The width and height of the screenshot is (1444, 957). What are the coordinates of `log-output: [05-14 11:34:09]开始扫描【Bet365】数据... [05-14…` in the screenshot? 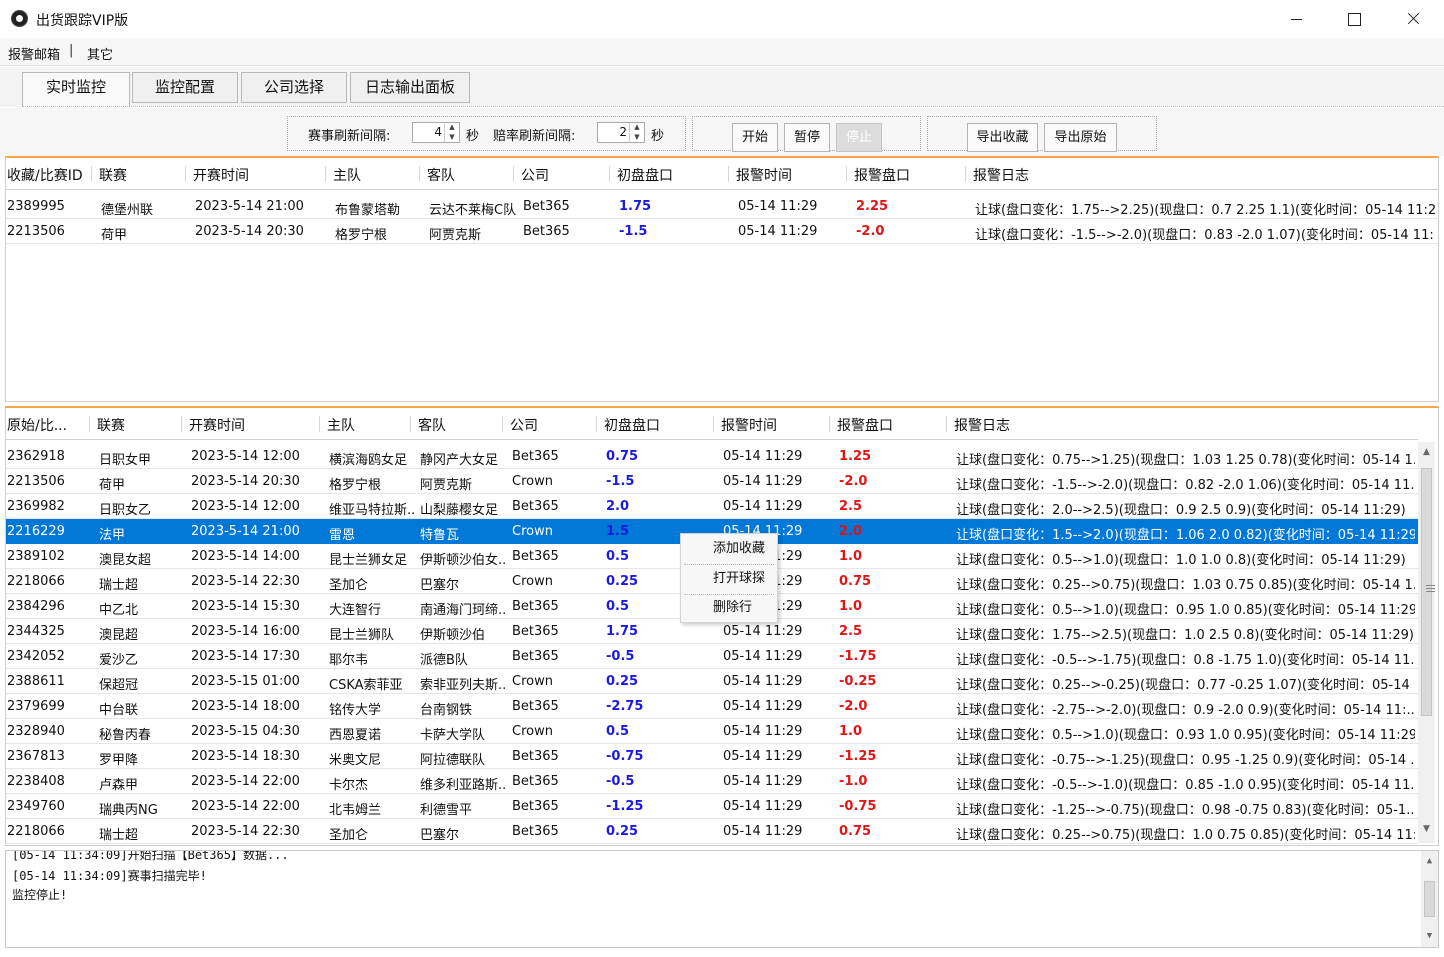 It's located at (722, 899).